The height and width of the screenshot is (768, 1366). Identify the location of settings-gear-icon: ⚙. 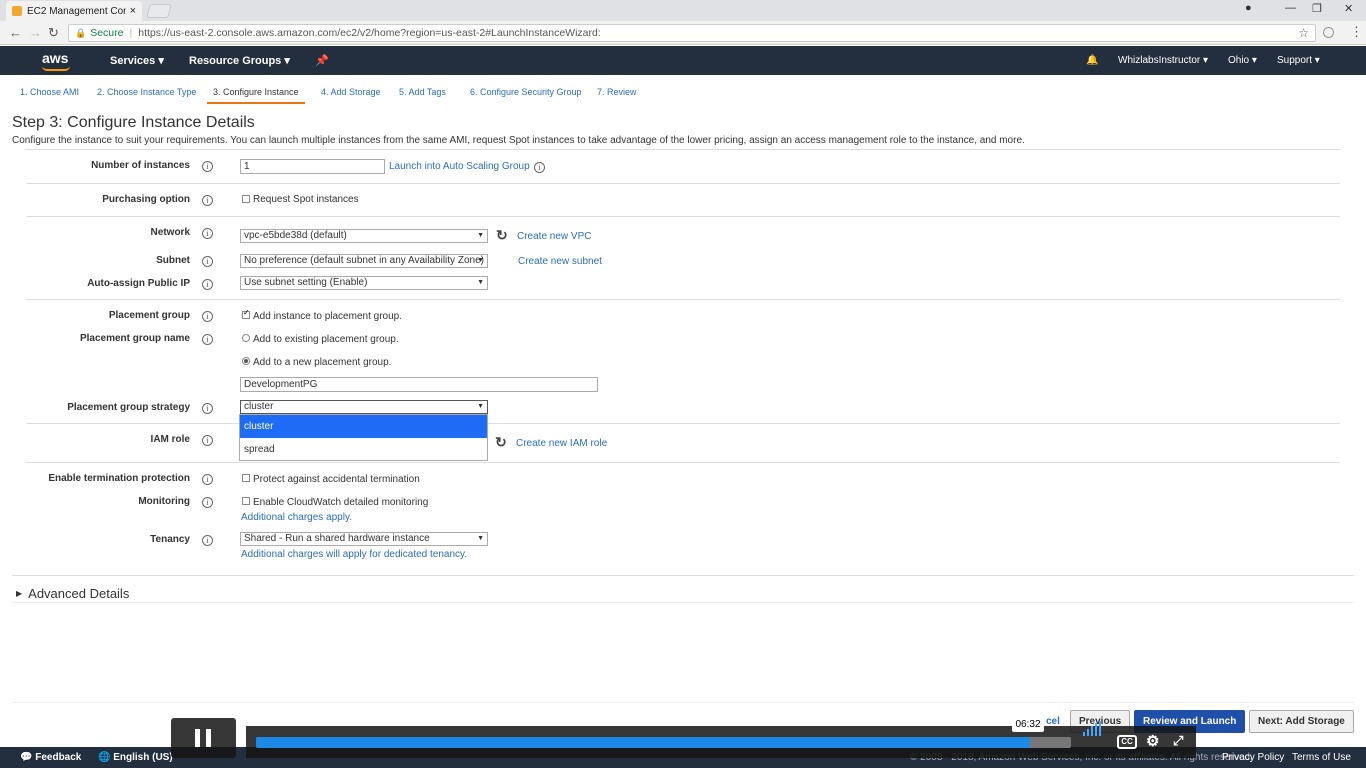
(1152, 741).